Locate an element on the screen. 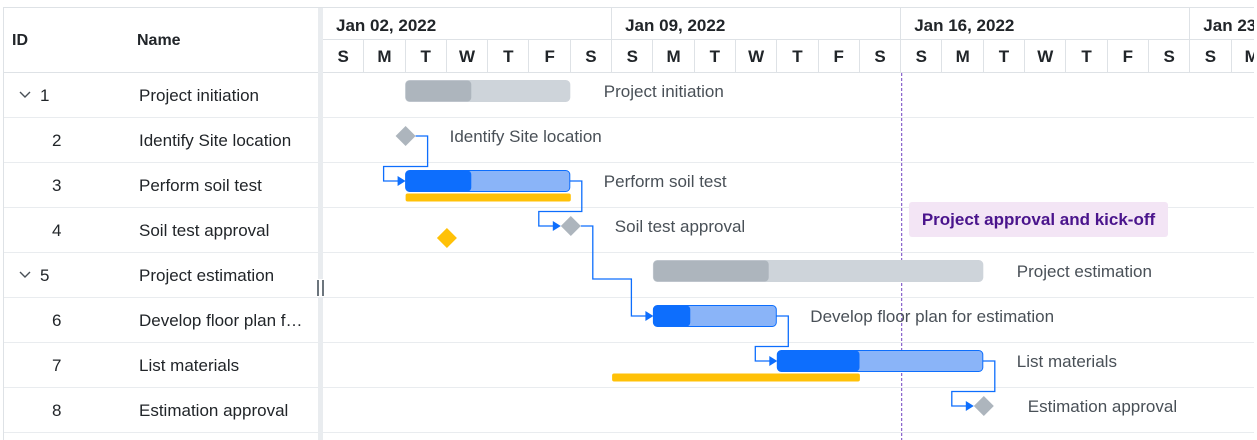  table-row: 4 Soil test approval is located at coordinates (161, 230).